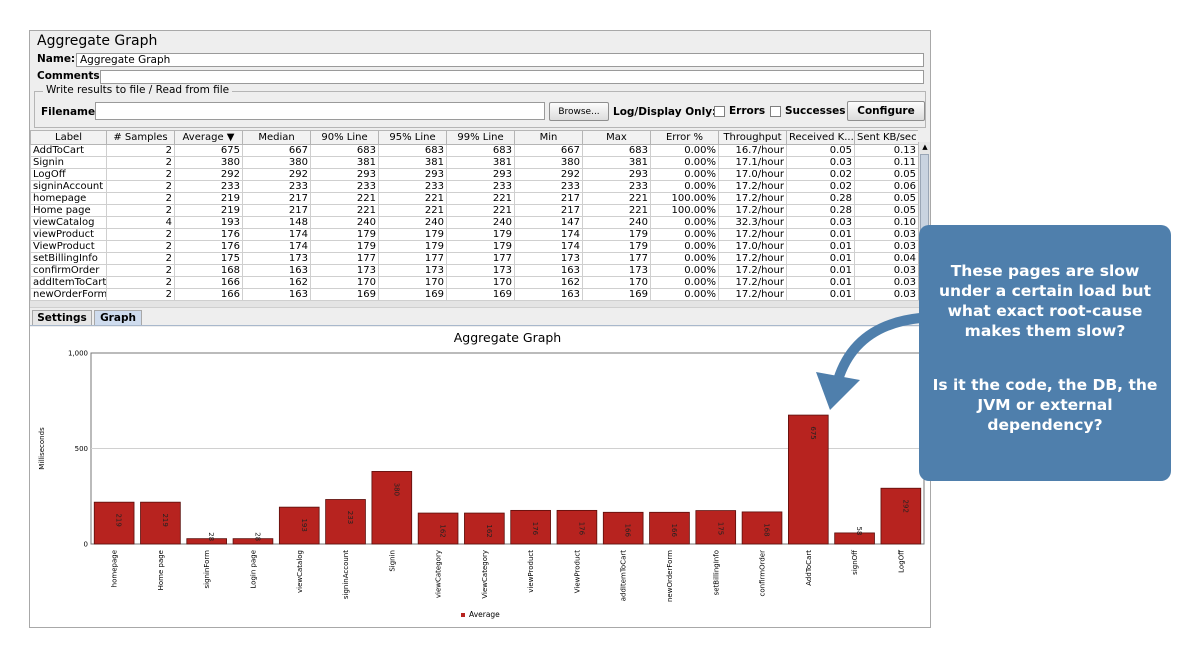 This screenshot has height=658, width=1200. Describe the element at coordinates (68, 137) in the screenshot. I see `column-header: Label` at that location.